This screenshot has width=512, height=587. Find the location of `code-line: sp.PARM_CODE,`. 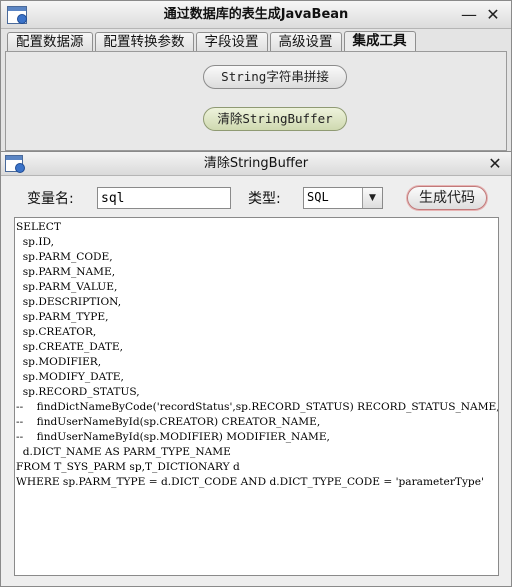

code-line: sp.PARM_CODE, is located at coordinates (64, 257).